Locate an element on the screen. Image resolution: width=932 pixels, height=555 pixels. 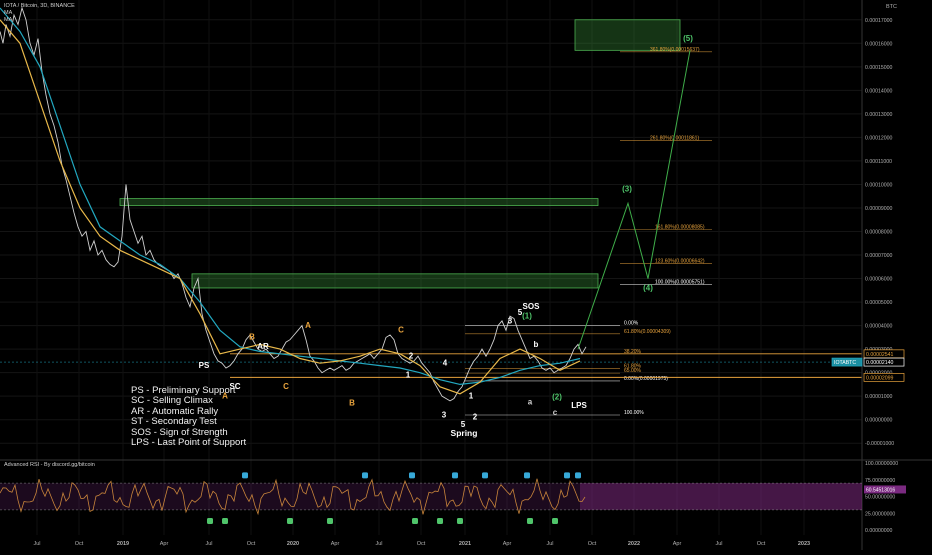
wave-label: B is located at coordinates (252, 337).